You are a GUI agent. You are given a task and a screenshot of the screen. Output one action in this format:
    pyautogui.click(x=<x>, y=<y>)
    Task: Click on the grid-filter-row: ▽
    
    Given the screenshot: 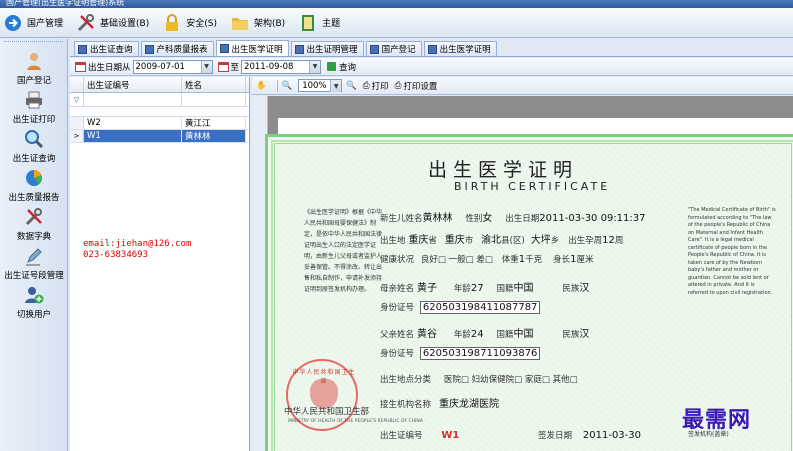 What is the action you would take?
    pyautogui.click(x=159, y=100)
    